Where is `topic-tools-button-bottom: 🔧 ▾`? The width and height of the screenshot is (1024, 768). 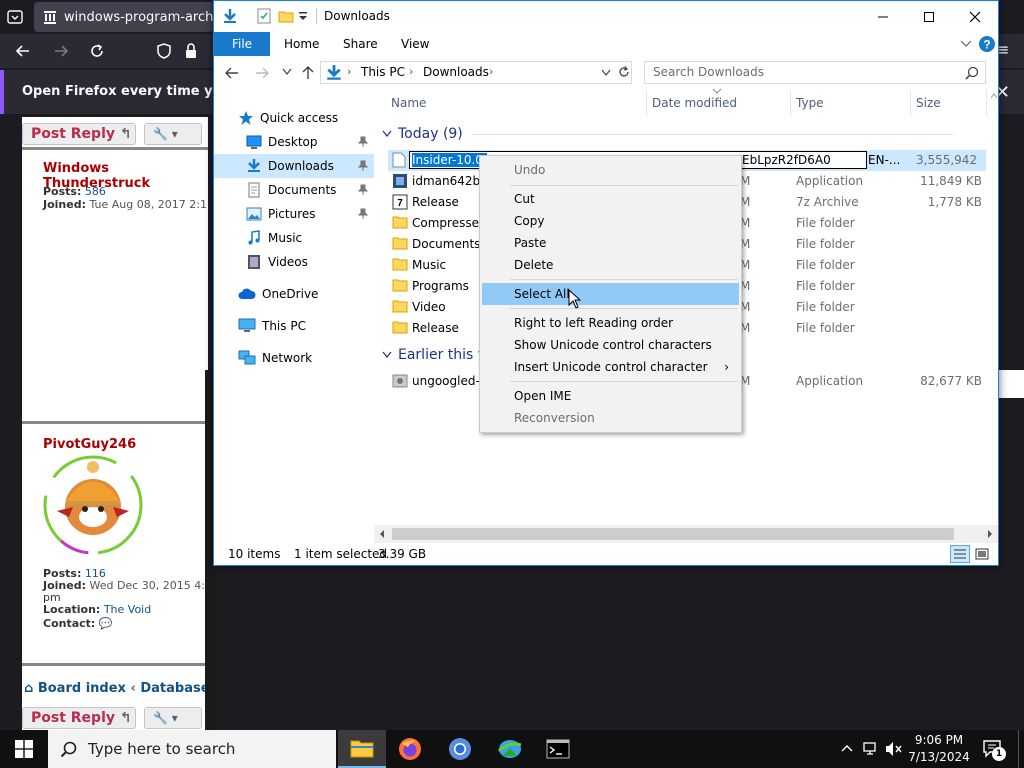
topic-tools-button-bottom: 🔧 ▾ is located at coordinates (173, 718).